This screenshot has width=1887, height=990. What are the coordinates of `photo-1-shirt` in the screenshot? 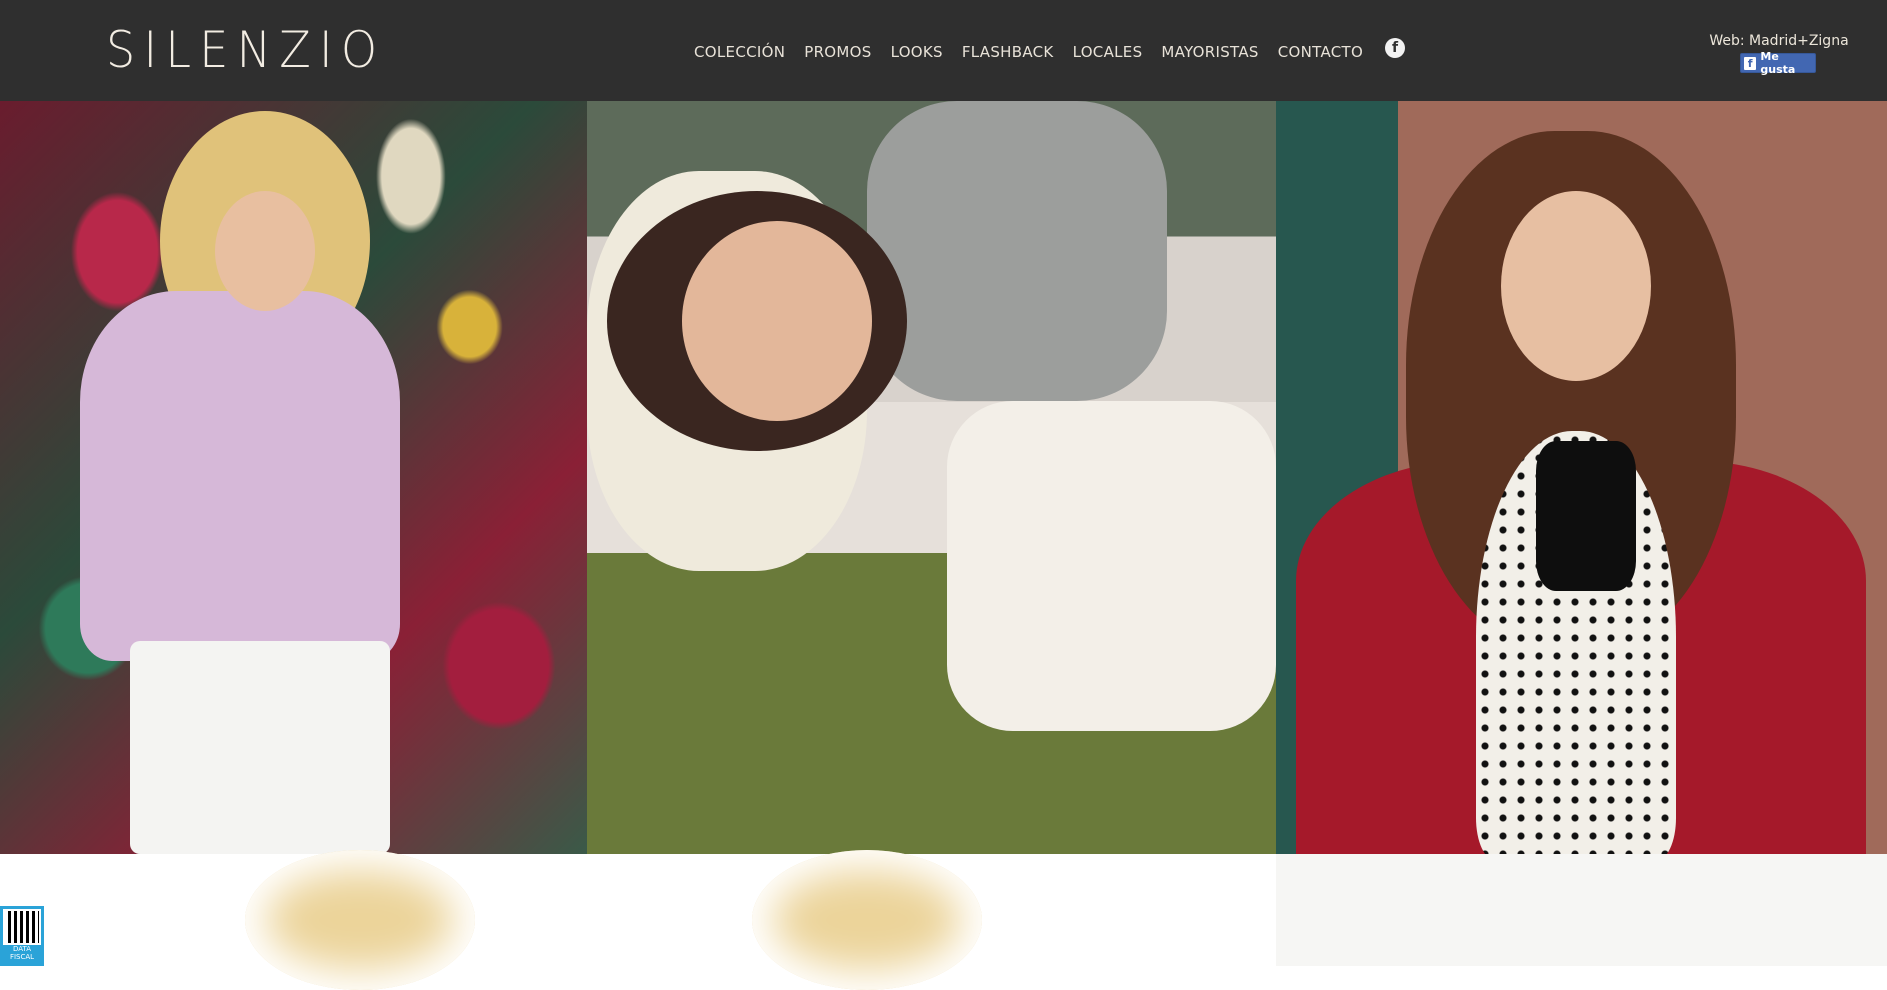 It's located at (240, 476).